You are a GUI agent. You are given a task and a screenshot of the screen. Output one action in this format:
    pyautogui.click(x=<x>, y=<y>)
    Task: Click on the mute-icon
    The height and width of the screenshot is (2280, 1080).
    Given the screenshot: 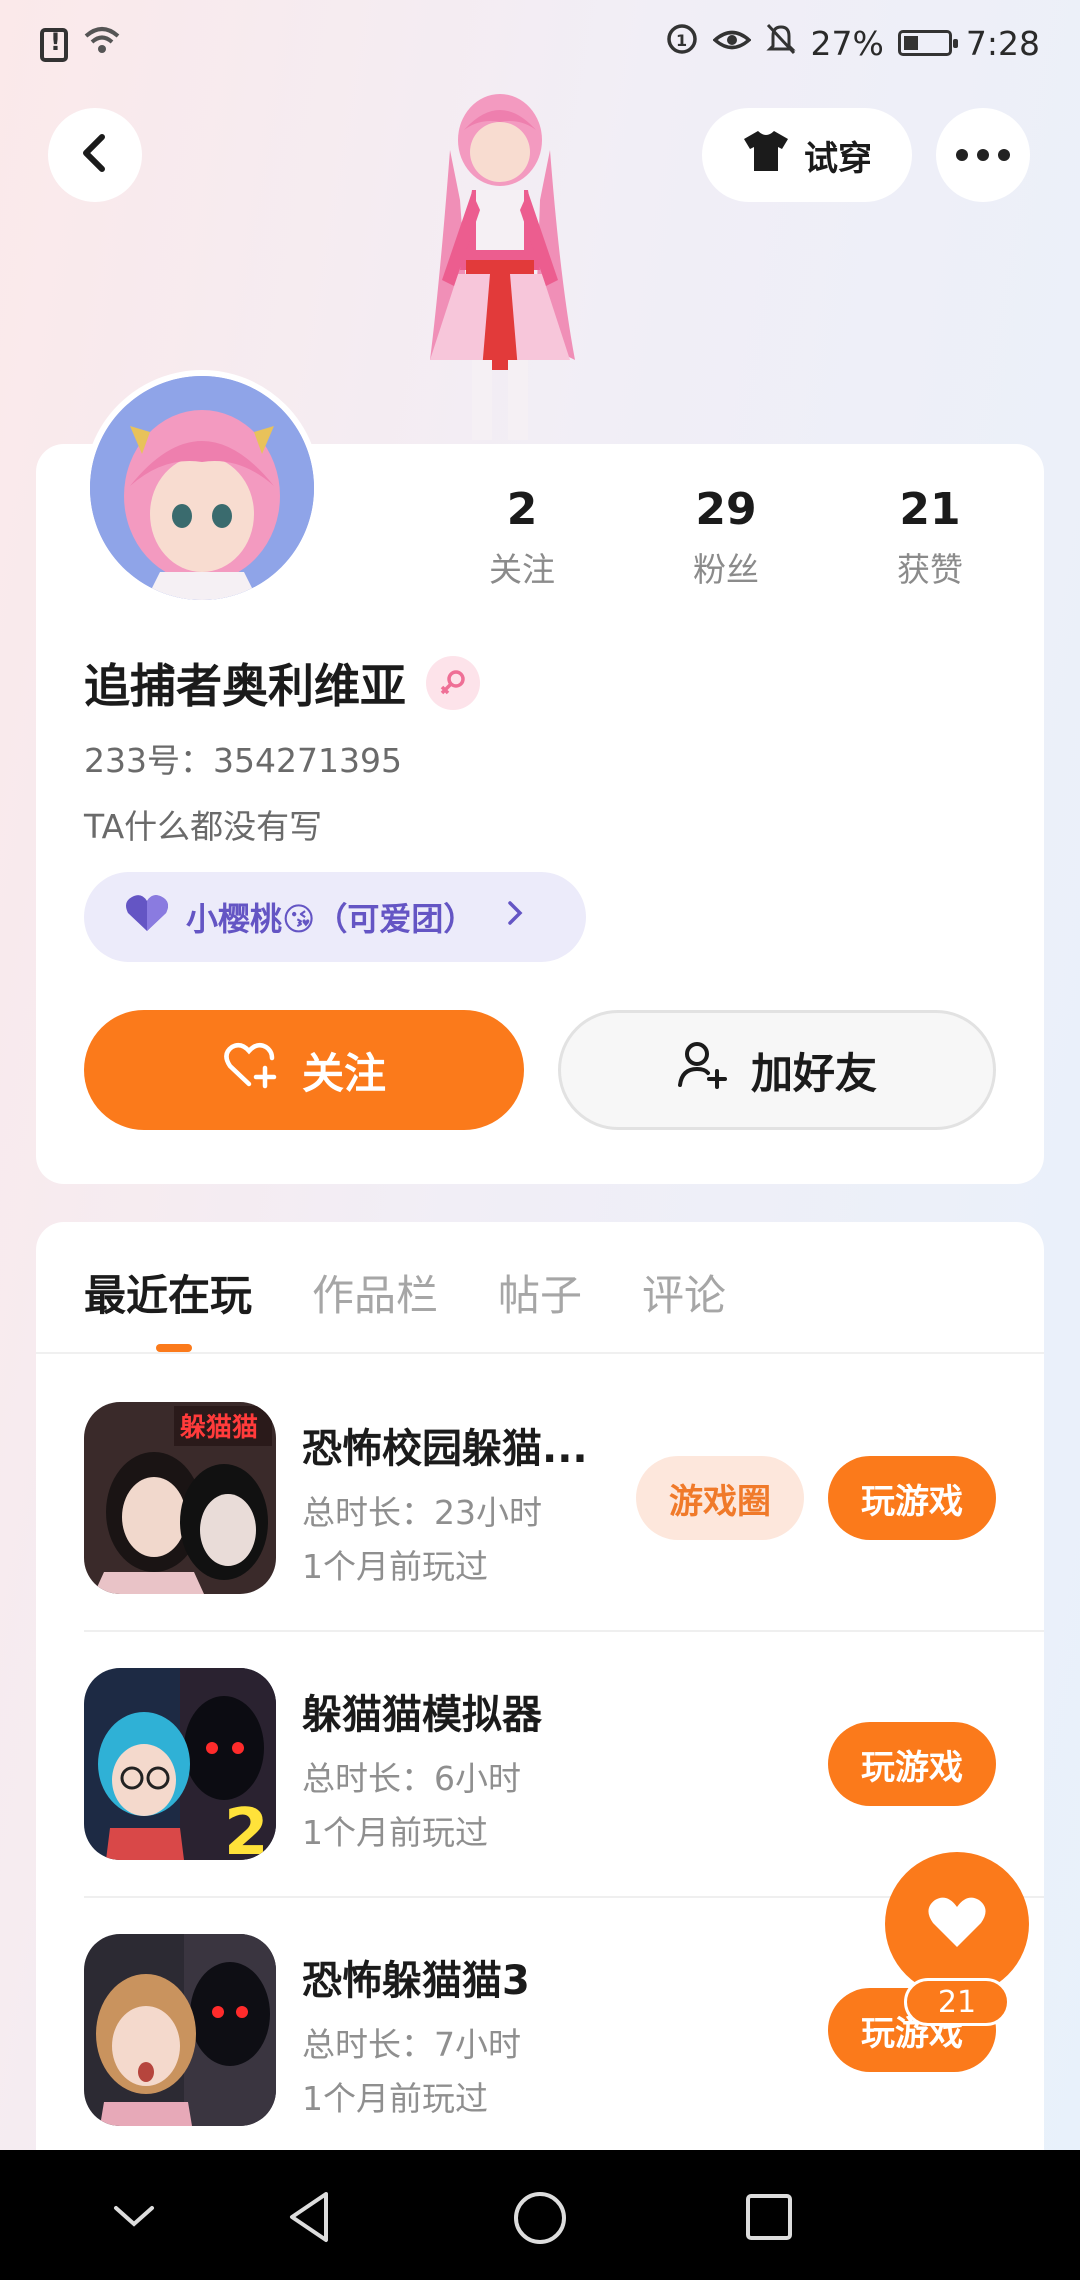 What is the action you would take?
    pyautogui.click(x=781, y=43)
    